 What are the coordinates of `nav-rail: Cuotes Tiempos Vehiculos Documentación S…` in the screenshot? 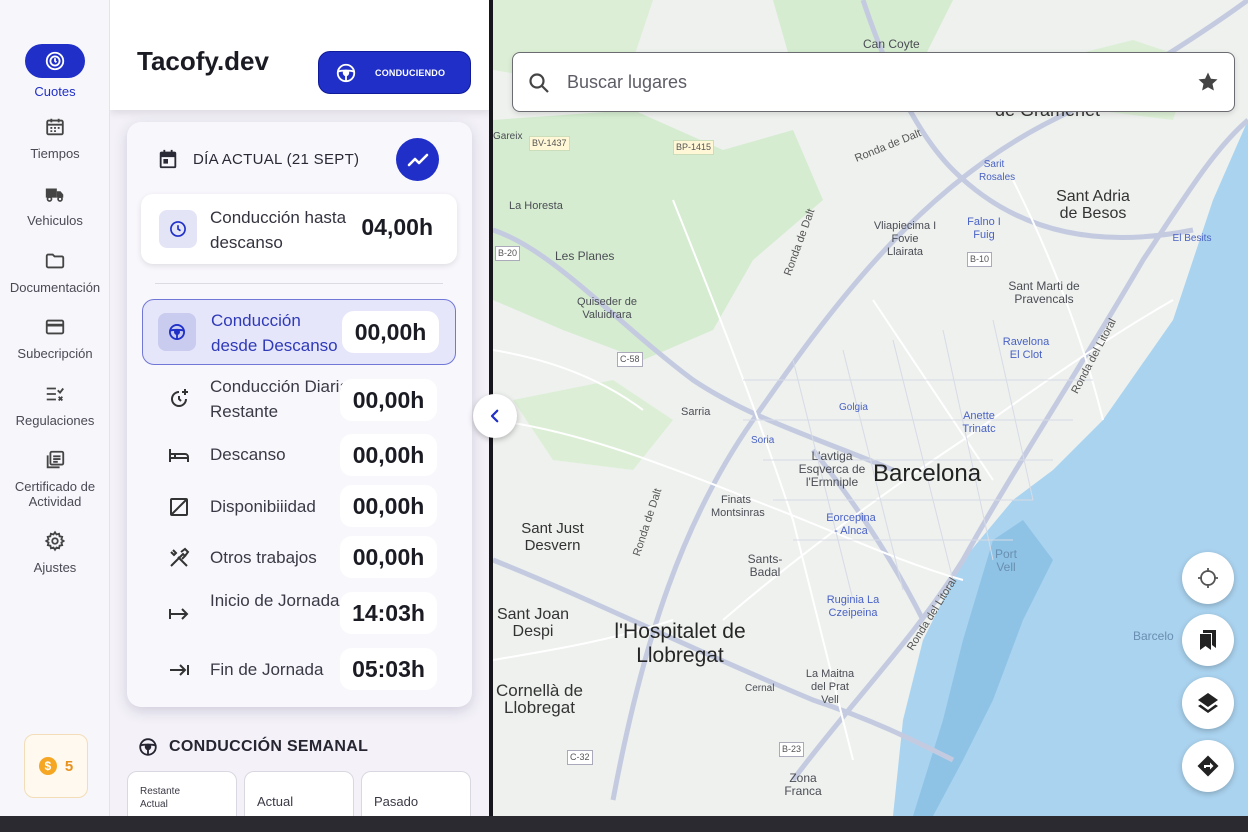 It's located at (55, 408).